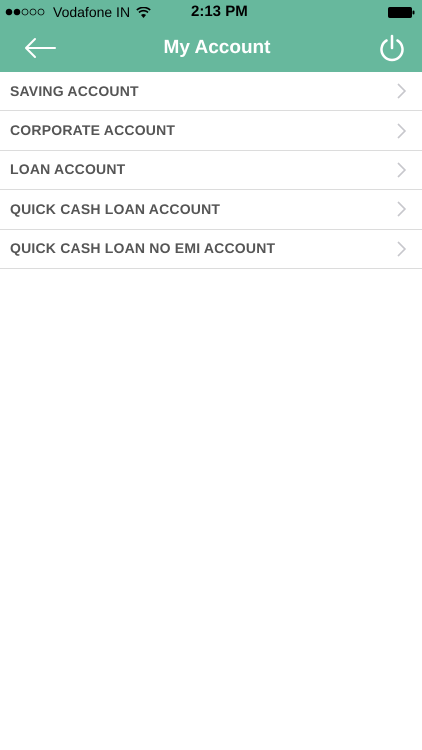  Describe the element at coordinates (26, 12) in the screenshot. I see `signal-icon` at that location.